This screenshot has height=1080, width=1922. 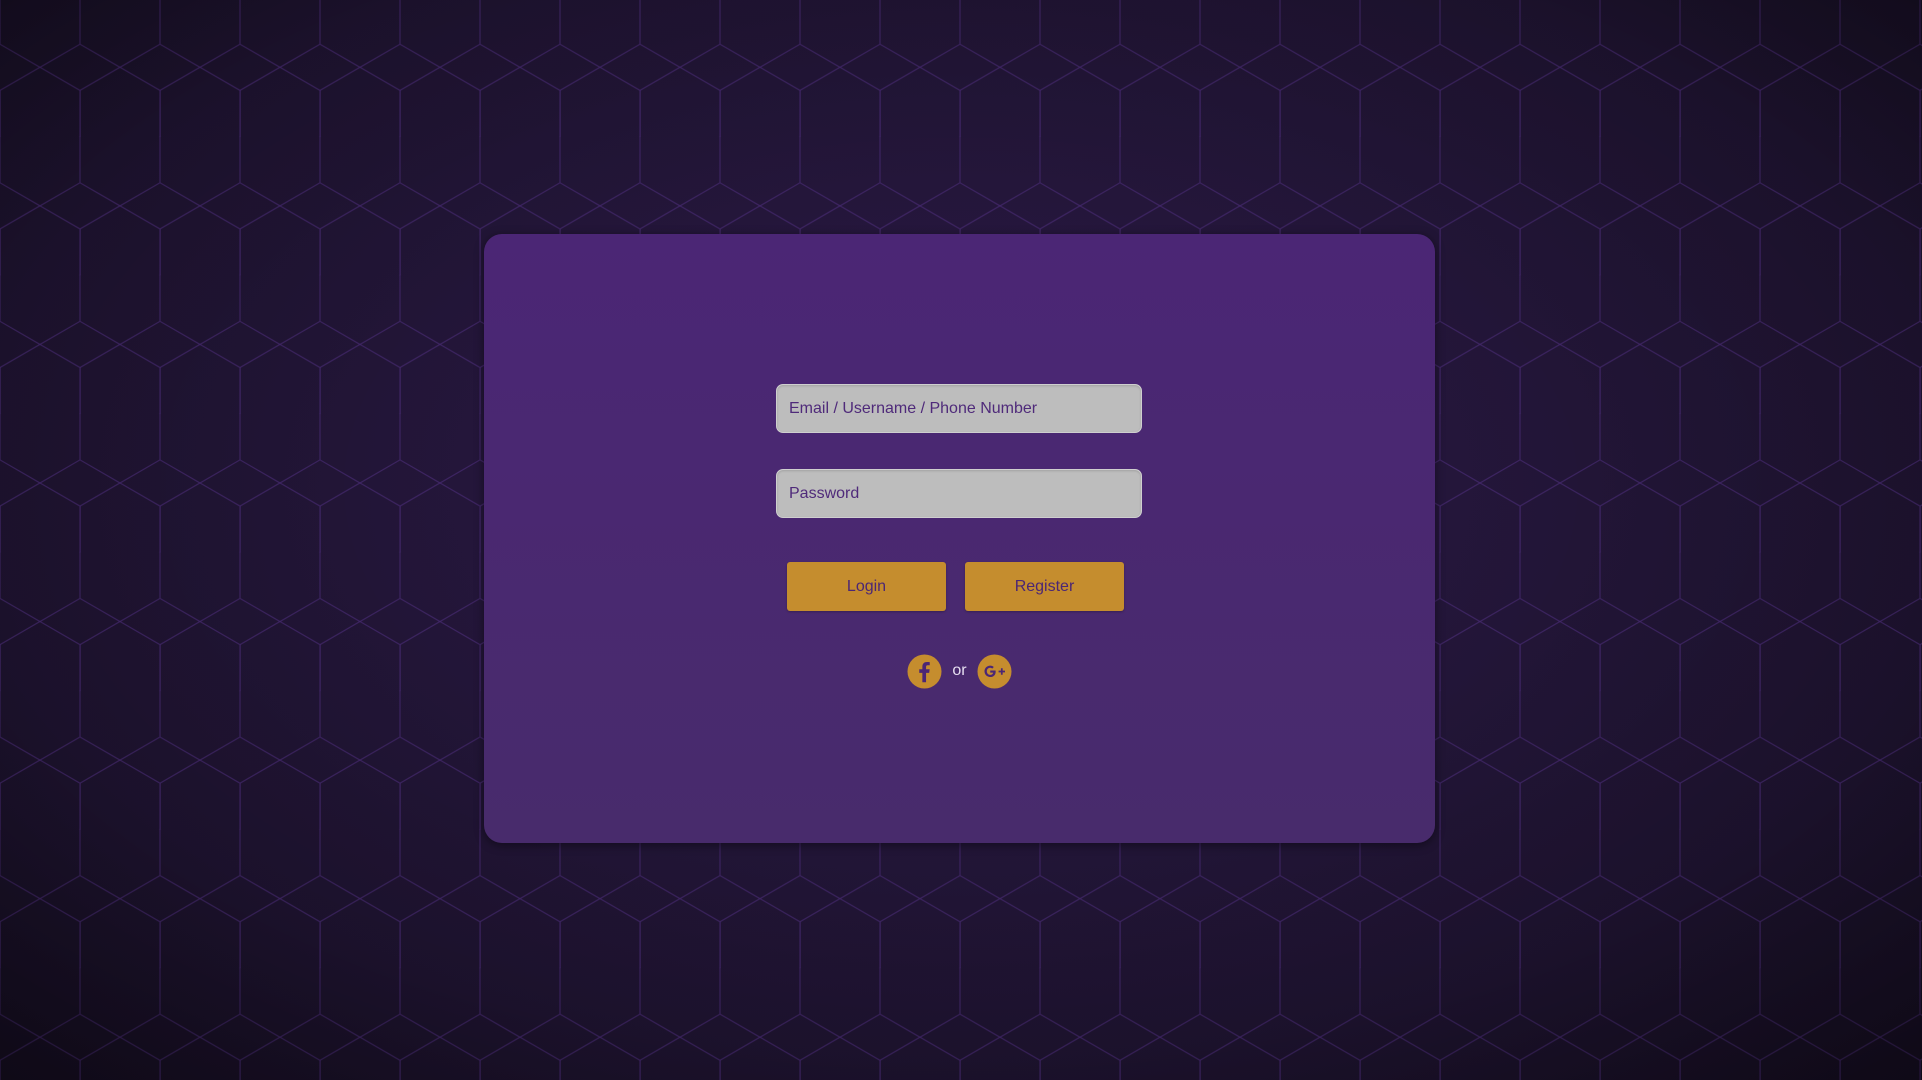 I want to click on register-button: Register, so click(x=1044, y=586).